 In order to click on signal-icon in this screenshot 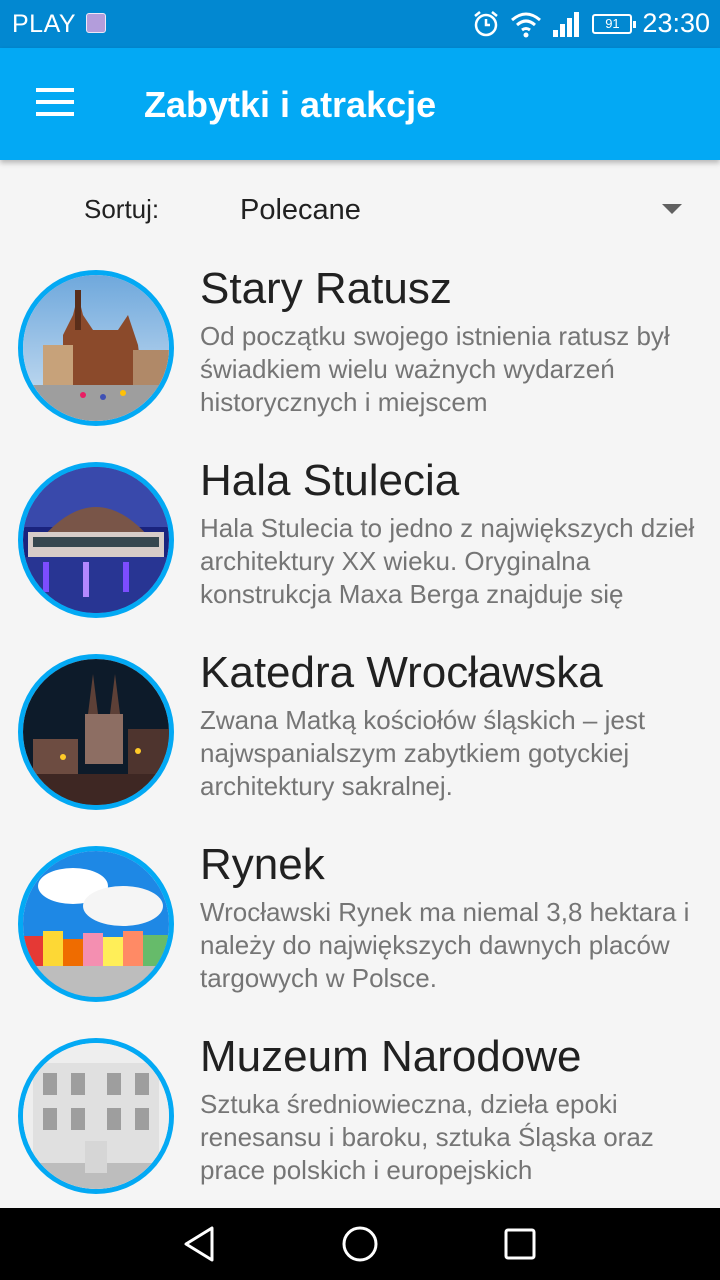, I will do `click(566, 24)`.